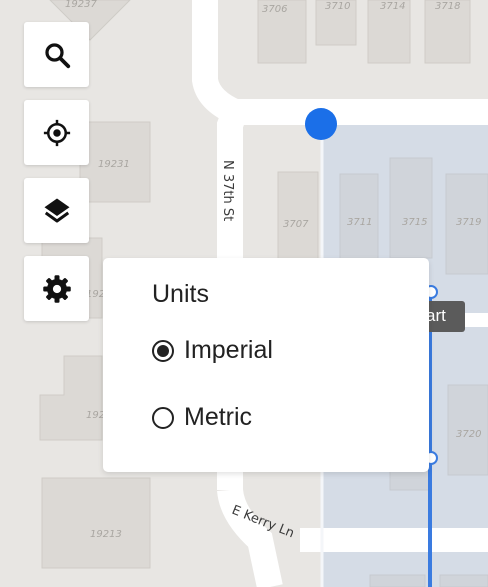 Image resolution: width=488 pixels, height=587 pixels. What do you see at coordinates (468, 434) in the screenshot?
I see `parcel-label: 3720` at bounding box center [468, 434].